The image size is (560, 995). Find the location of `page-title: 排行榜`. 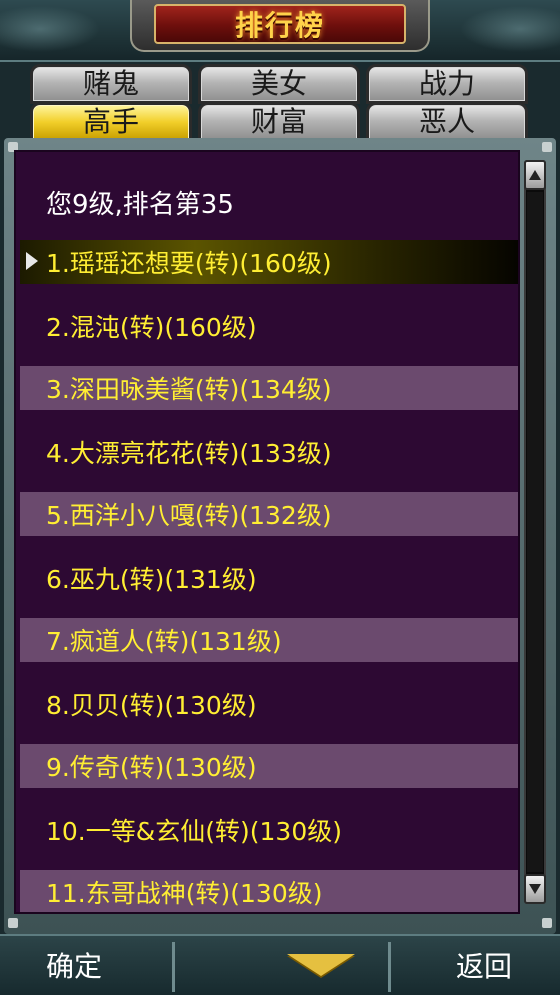

page-title: 排行榜 is located at coordinates (279, 25).